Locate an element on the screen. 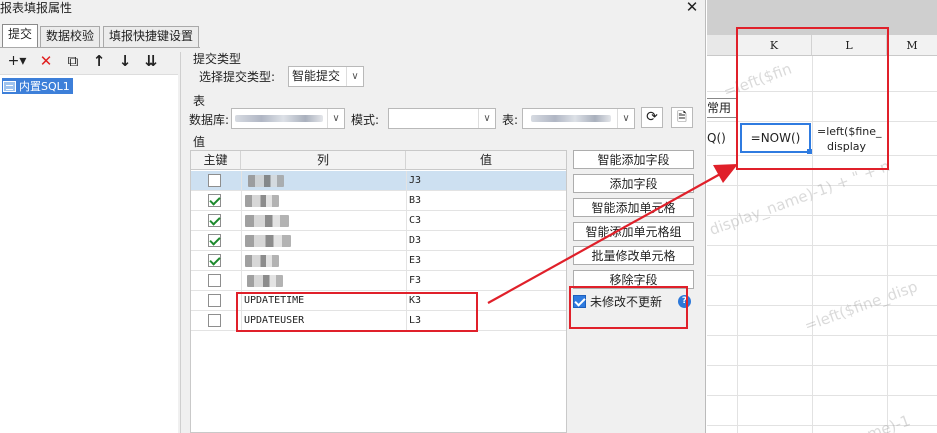 Image resolution: width=937 pixels, height=433 pixels. annotation-arrow is located at coordinates (612, 234).